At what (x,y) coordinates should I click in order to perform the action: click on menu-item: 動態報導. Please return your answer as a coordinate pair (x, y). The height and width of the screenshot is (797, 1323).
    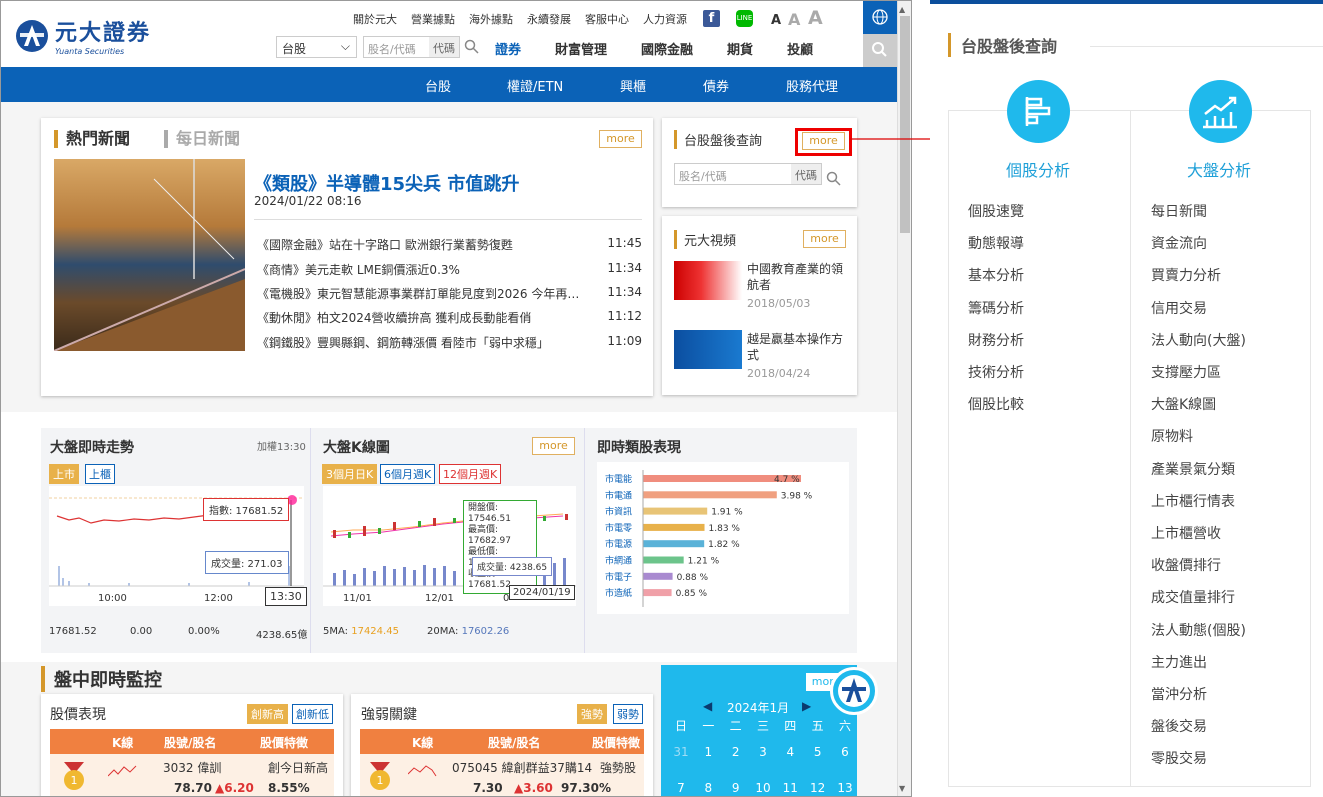
    Looking at the image, I should click on (996, 243).